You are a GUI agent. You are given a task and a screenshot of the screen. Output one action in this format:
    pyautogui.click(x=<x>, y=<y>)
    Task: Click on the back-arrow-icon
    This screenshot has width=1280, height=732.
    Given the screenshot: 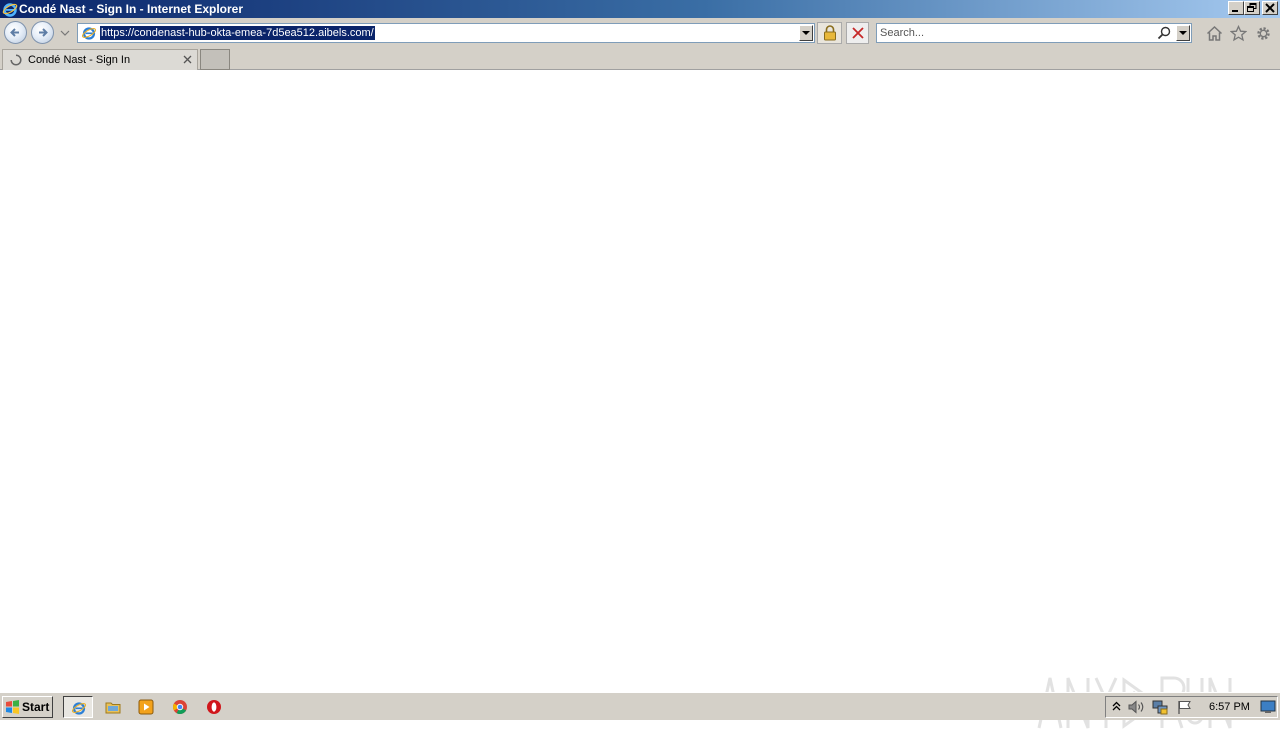 What is the action you would take?
    pyautogui.click(x=14, y=32)
    